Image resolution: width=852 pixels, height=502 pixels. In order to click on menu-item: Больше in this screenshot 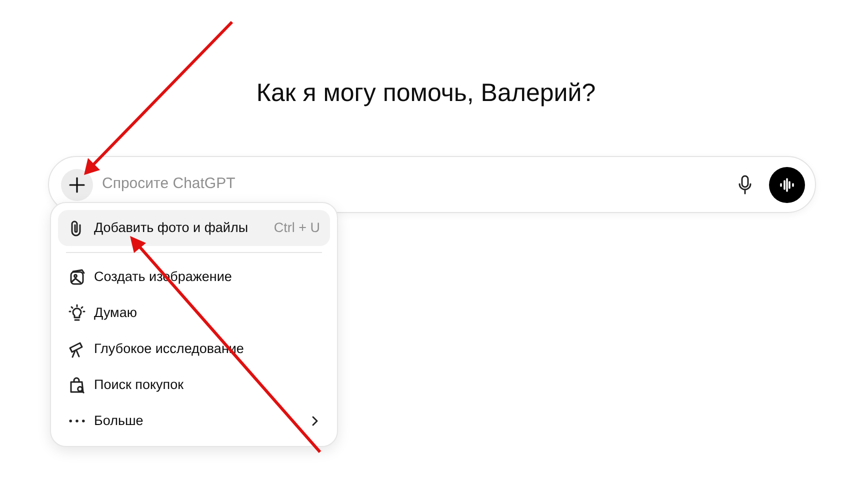, I will do `click(194, 421)`.